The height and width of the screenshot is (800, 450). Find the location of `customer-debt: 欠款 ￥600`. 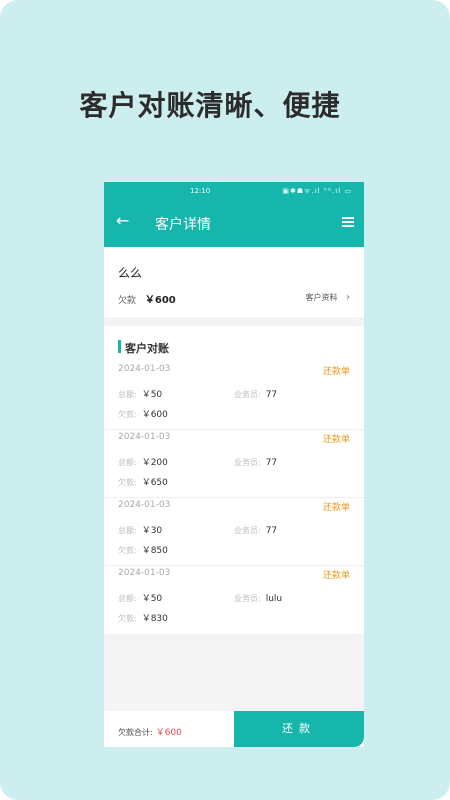

customer-debt: 欠款 ￥600 is located at coordinates (147, 298).